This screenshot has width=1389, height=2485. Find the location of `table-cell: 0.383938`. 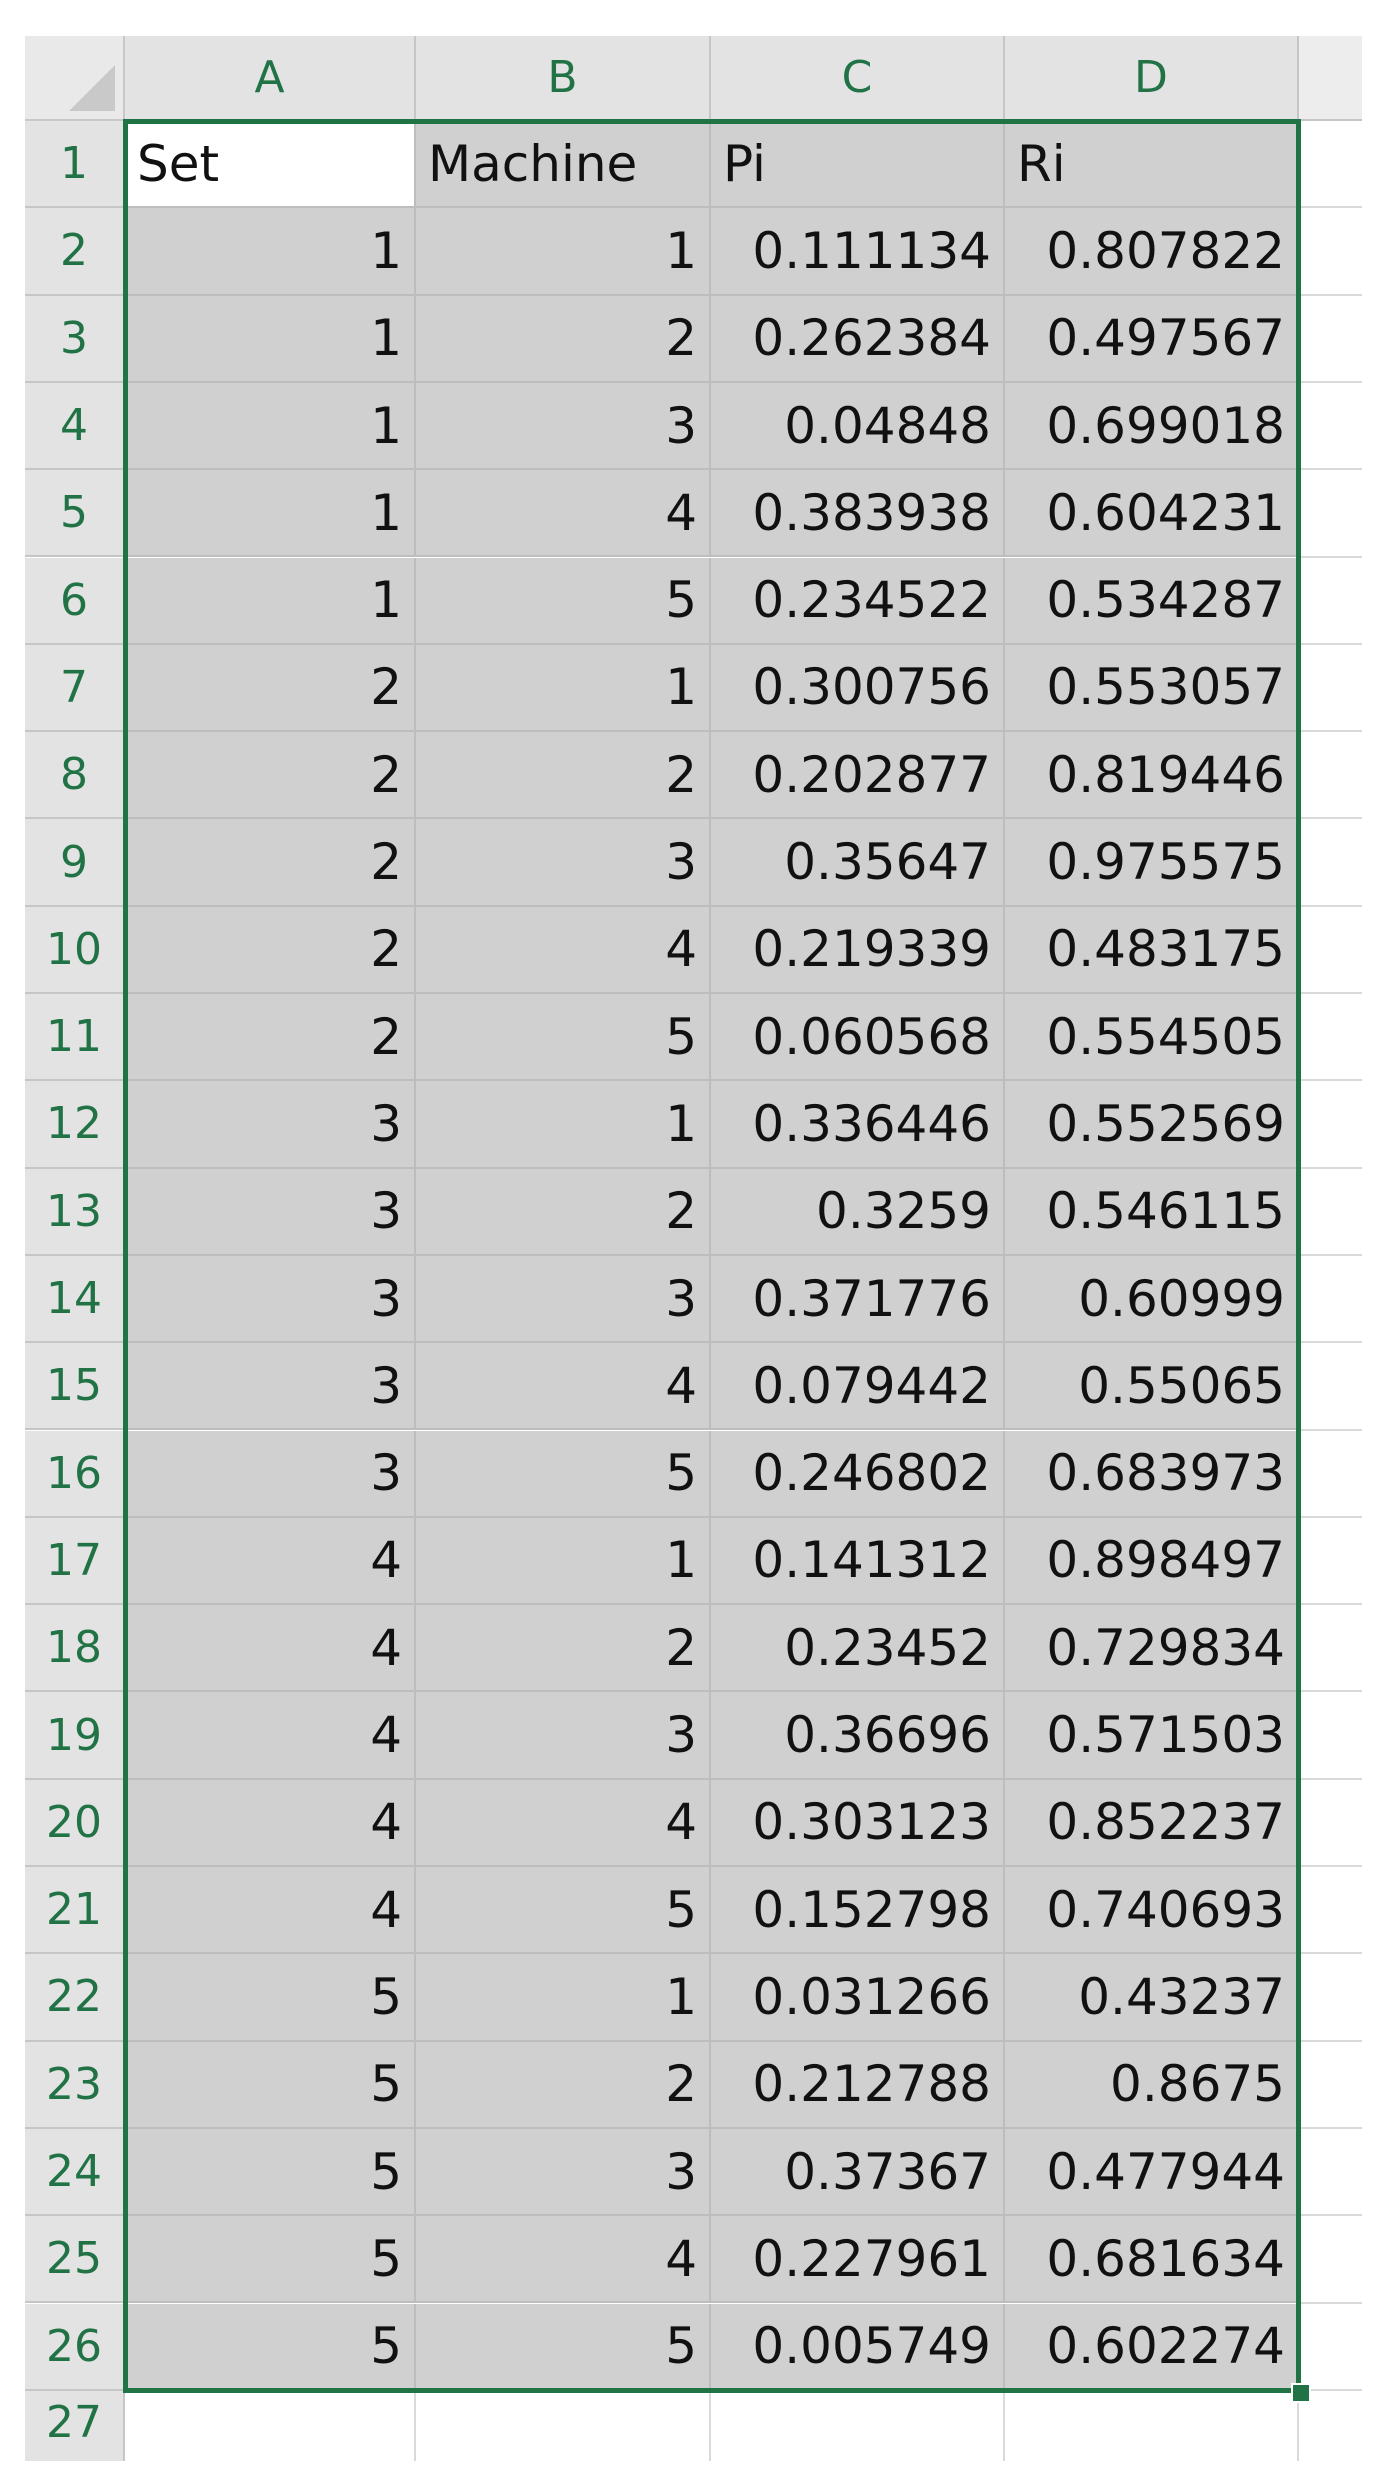

table-cell: 0.383938 is located at coordinates (858, 514).